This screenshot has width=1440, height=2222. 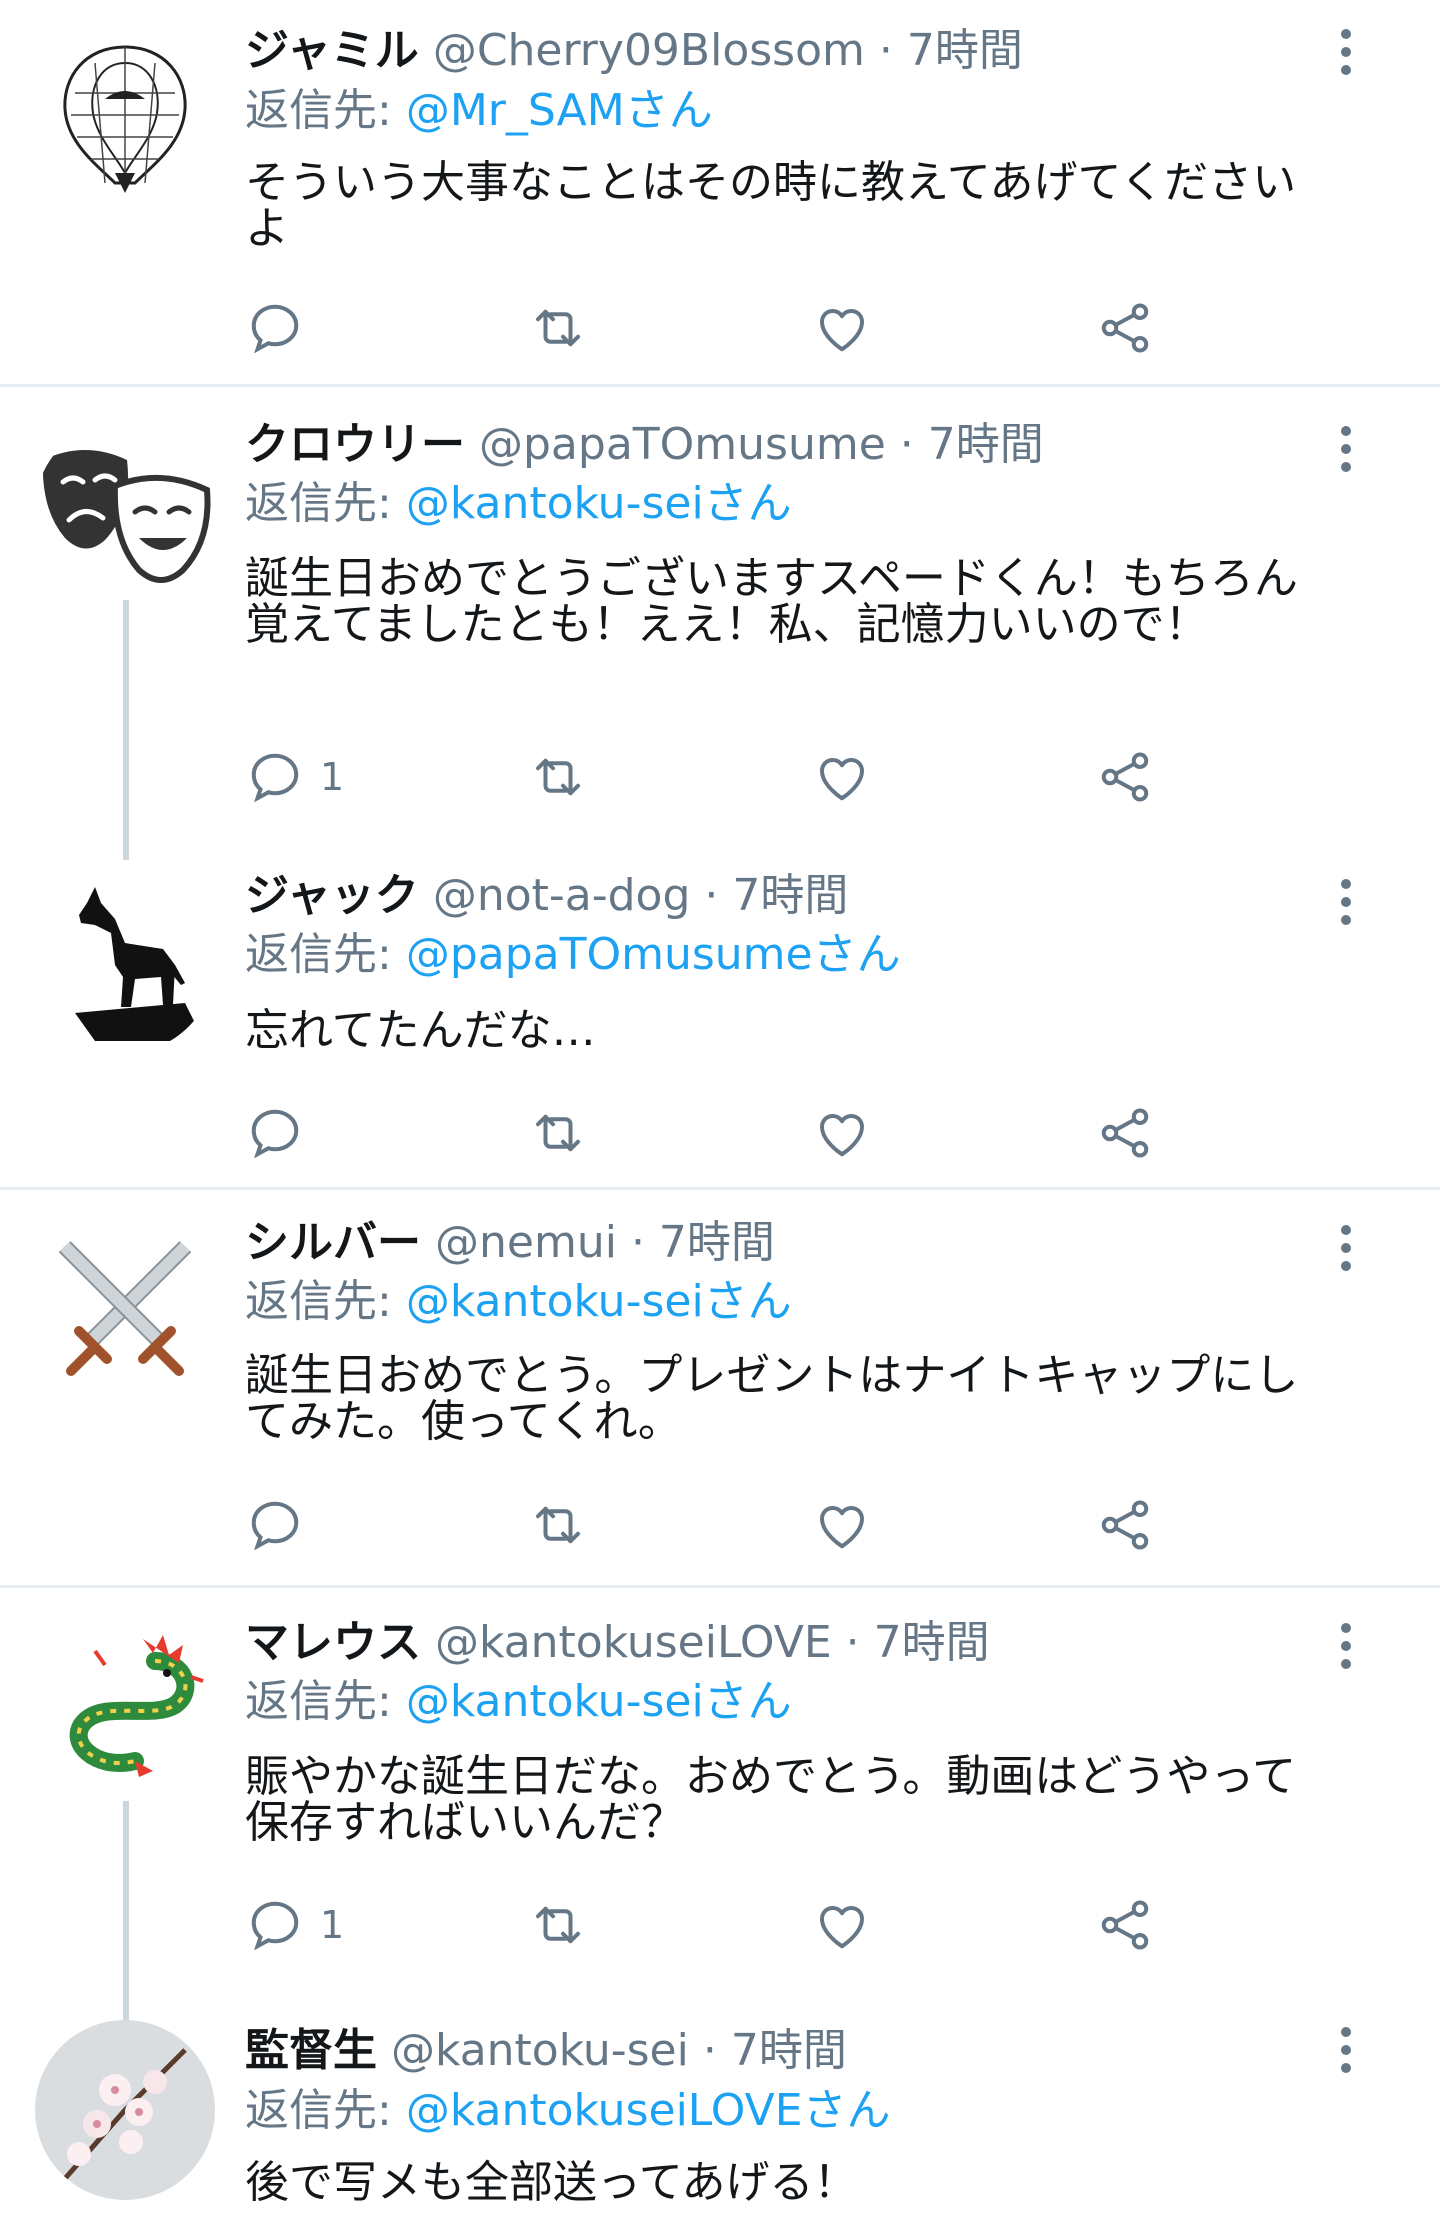 I want to click on tweet-header: ジャック @not-a-dog · 7時間, so click(x=547, y=895).